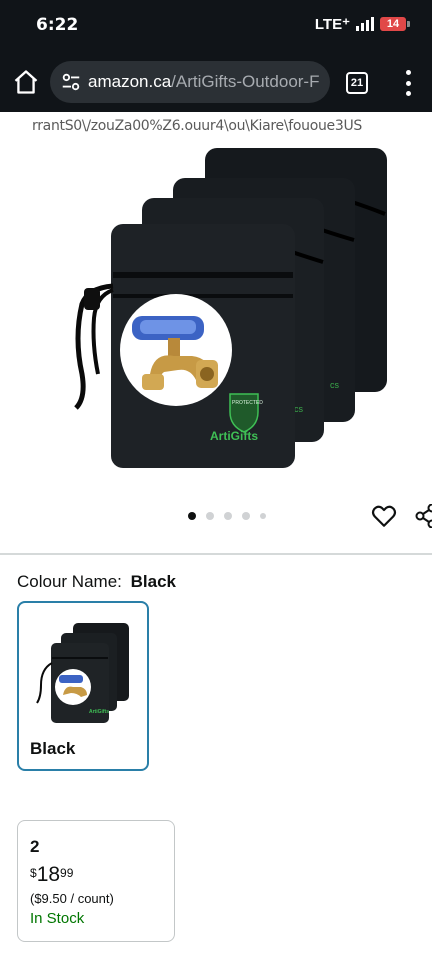  I want to click on network-type: LTE⁺, so click(332, 24).